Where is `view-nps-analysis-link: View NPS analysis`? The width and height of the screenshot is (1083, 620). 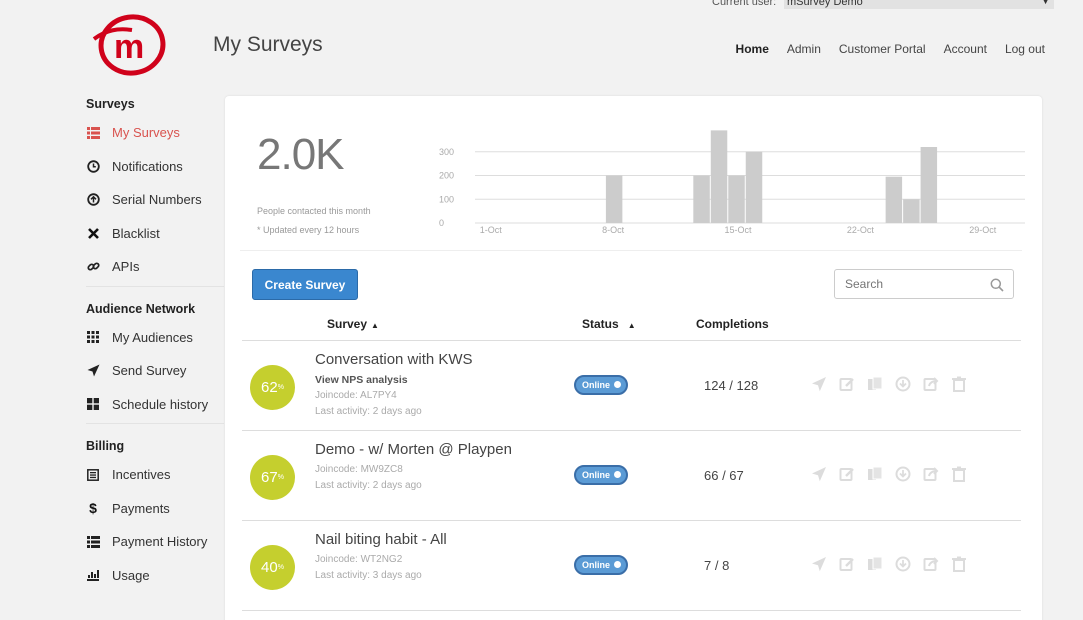 view-nps-analysis-link: View NPS analysis is located at coordinates (361, 380).